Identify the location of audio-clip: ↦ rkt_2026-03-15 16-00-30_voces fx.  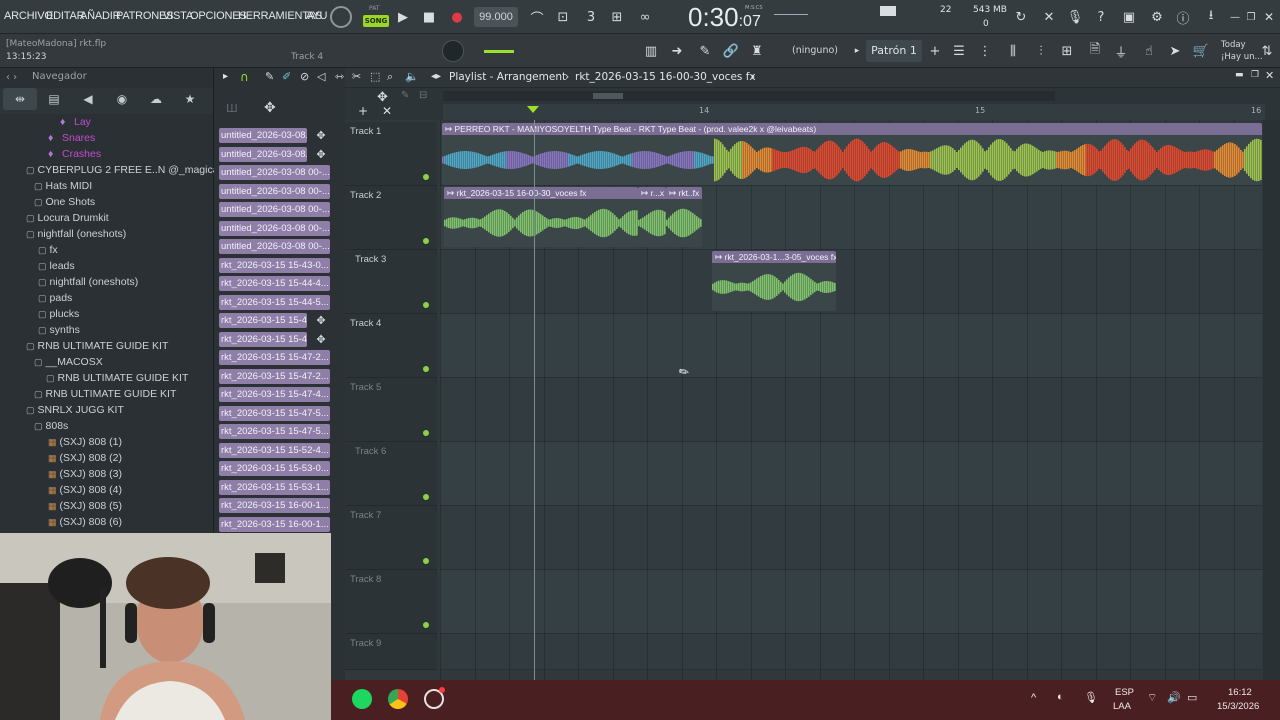
(541, 217).